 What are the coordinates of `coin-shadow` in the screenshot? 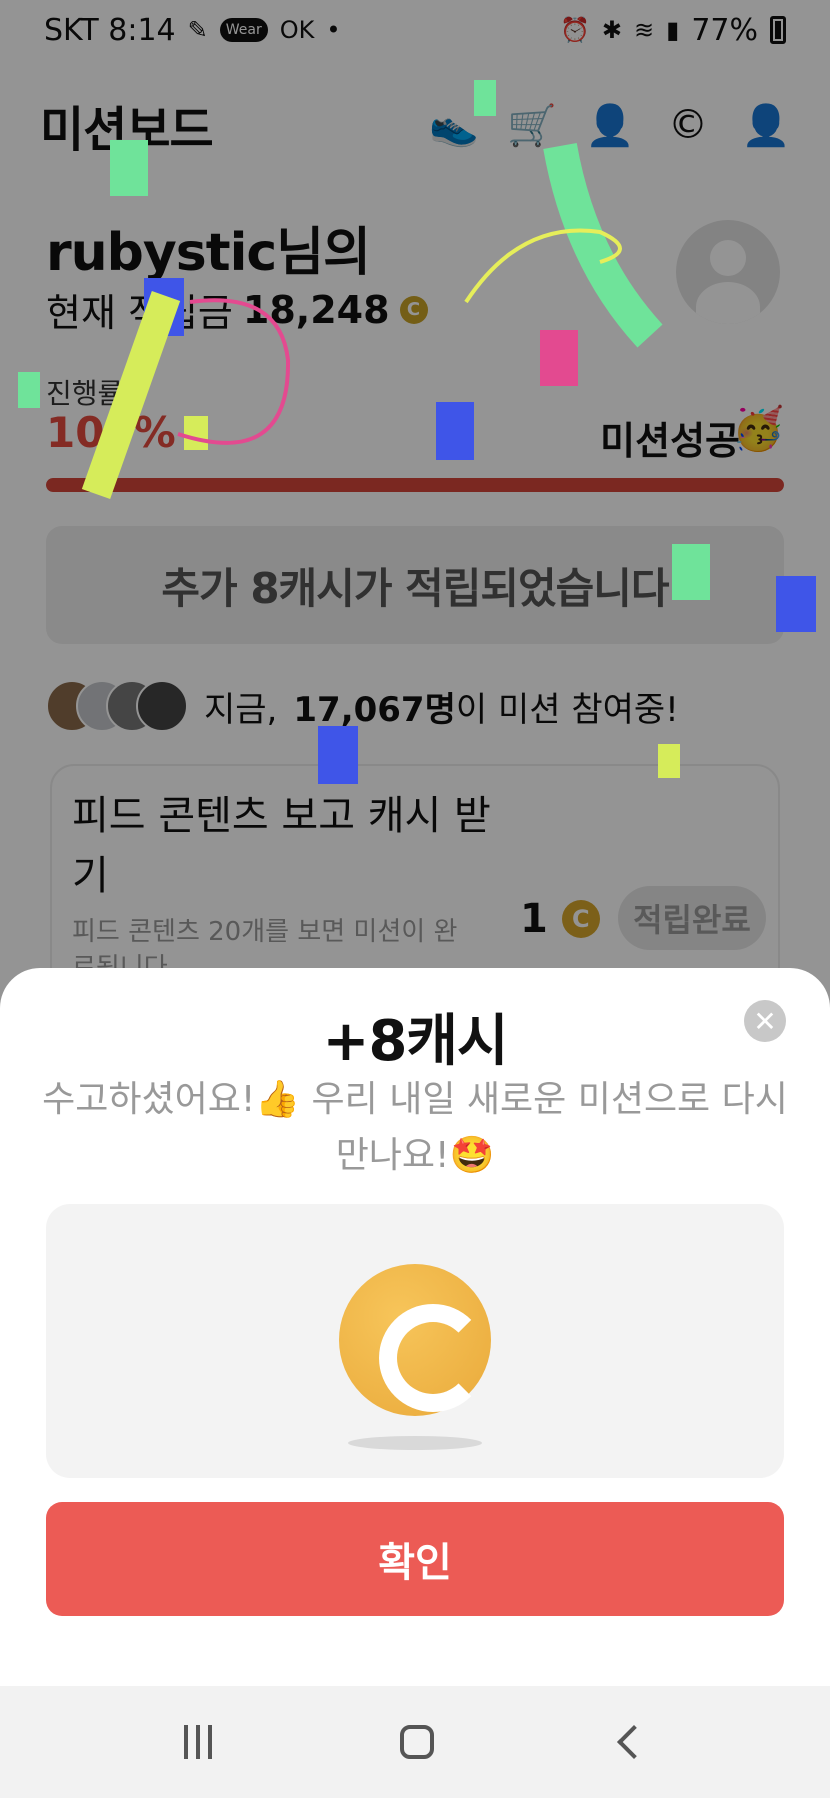 It's located at (415, 1443).